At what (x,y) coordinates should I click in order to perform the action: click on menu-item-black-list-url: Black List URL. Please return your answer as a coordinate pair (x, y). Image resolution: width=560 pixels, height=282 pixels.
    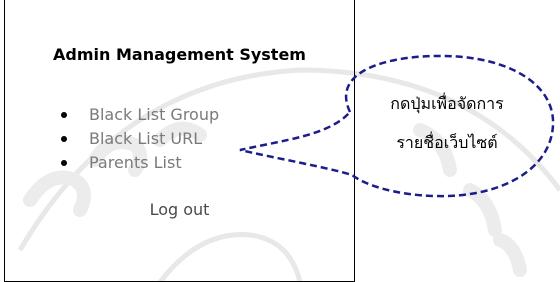
    Looking at the image, I should click on (138, 139).